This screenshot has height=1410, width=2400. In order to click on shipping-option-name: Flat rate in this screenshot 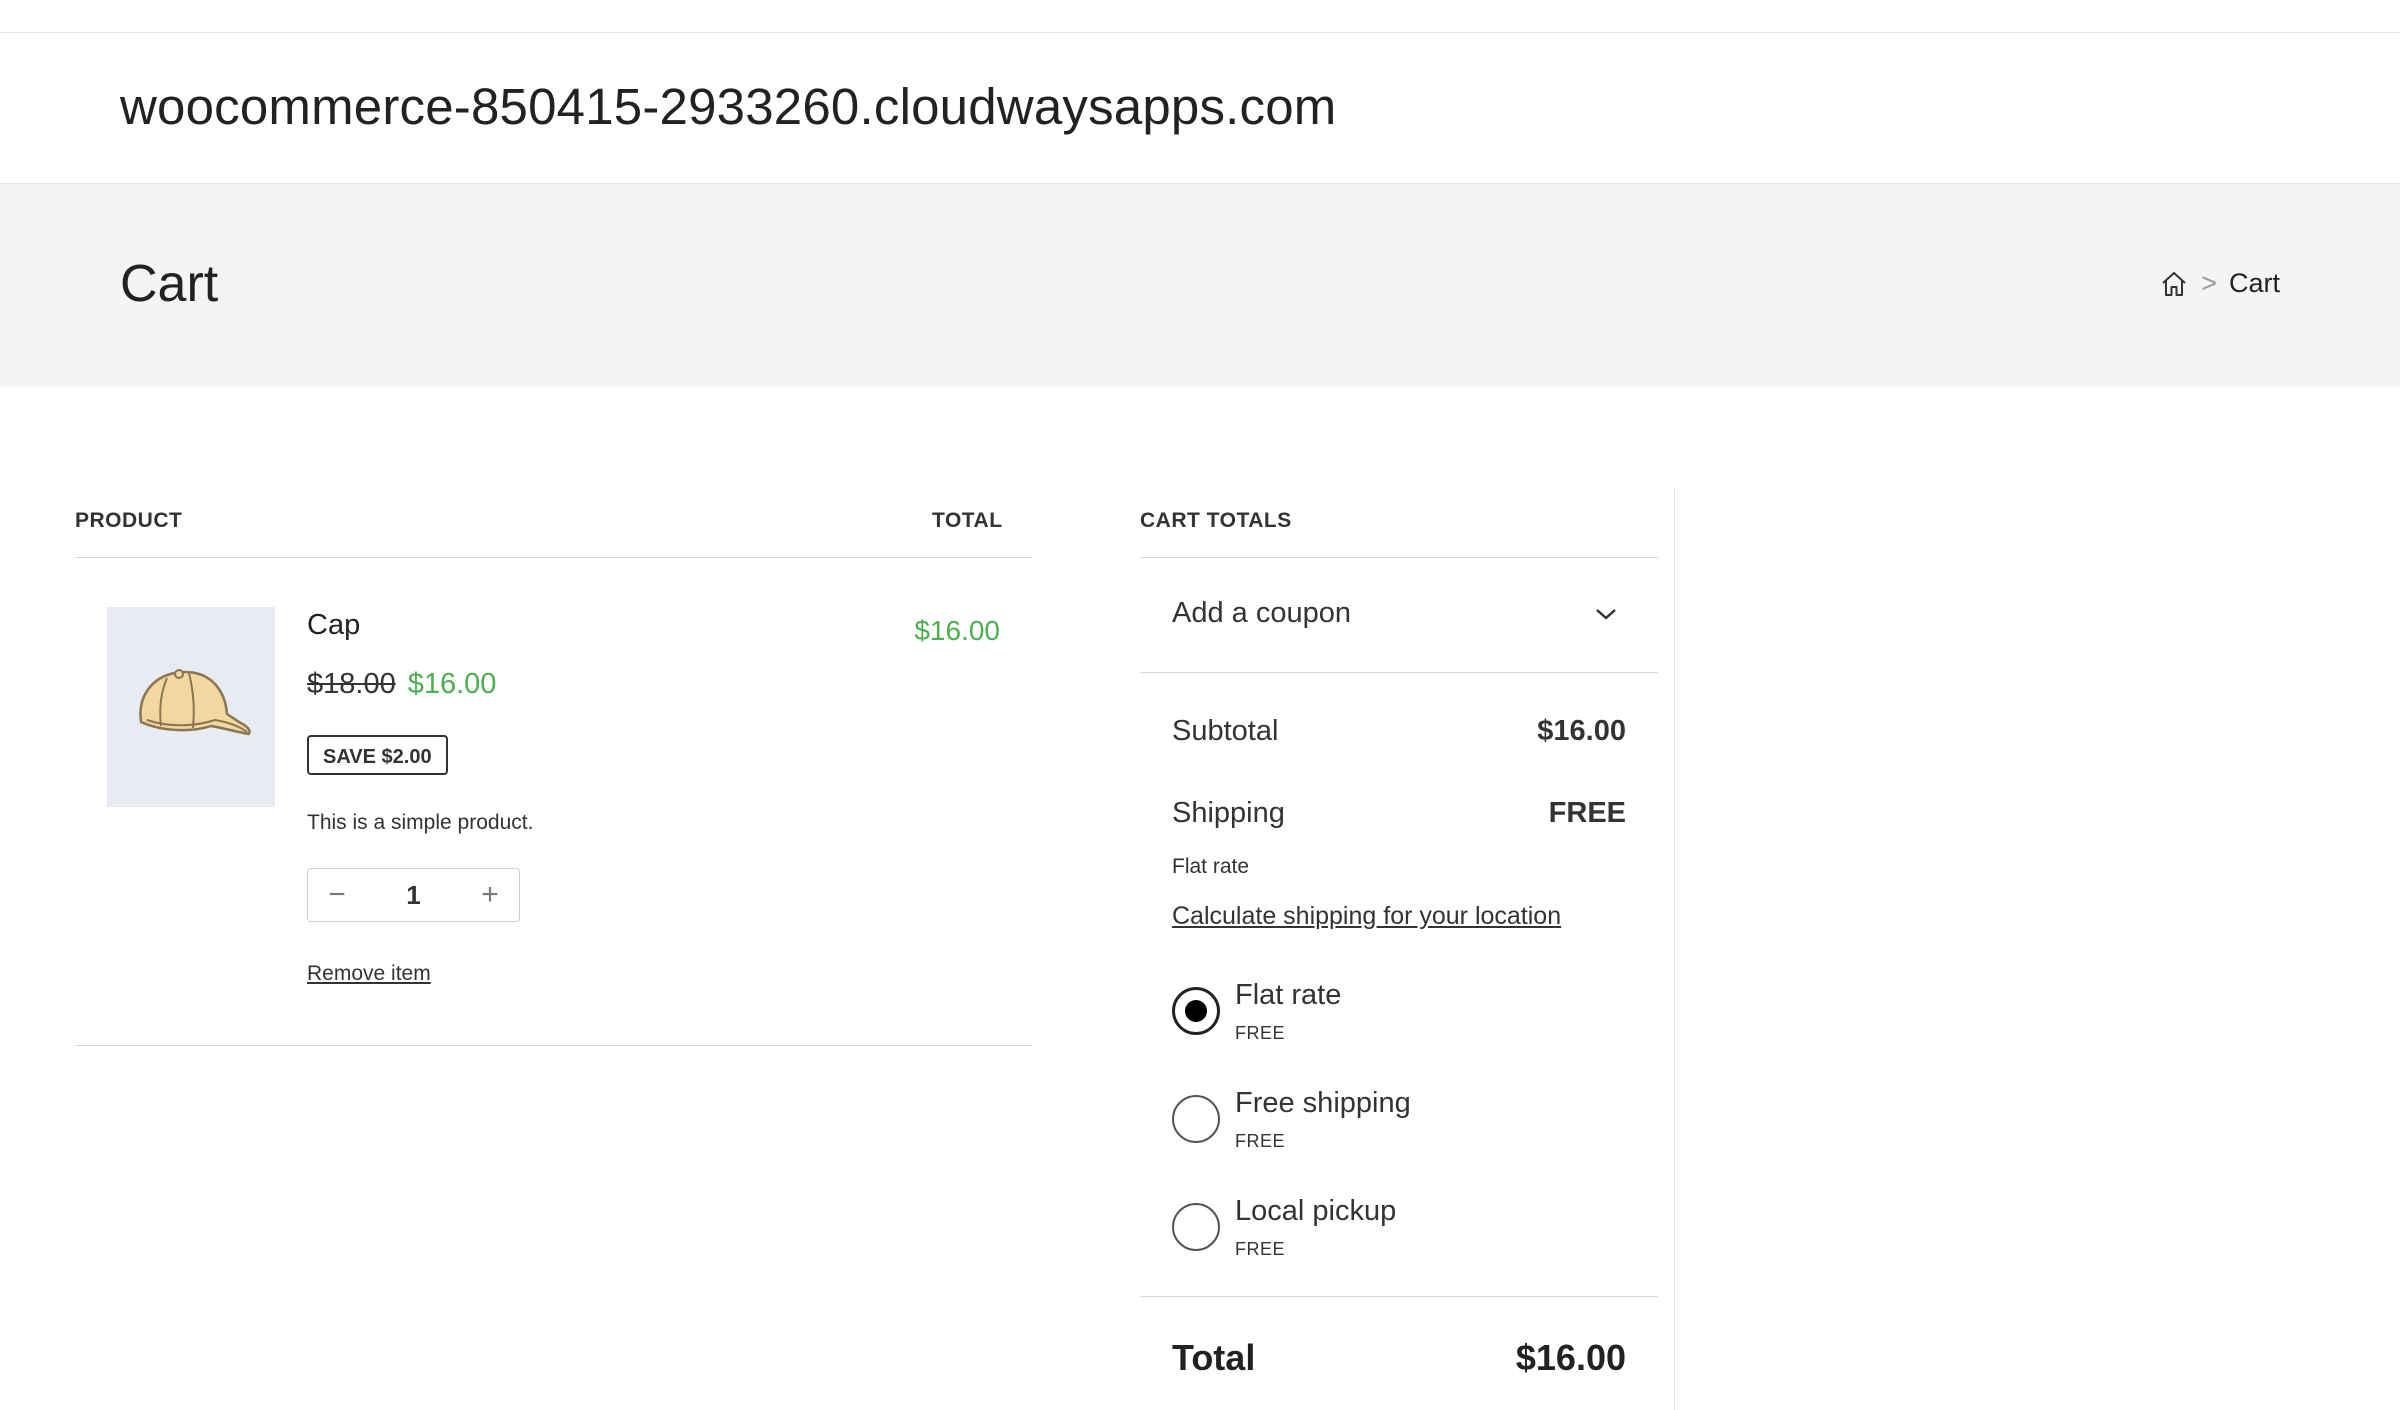, I will do `click(1288, 995)`.